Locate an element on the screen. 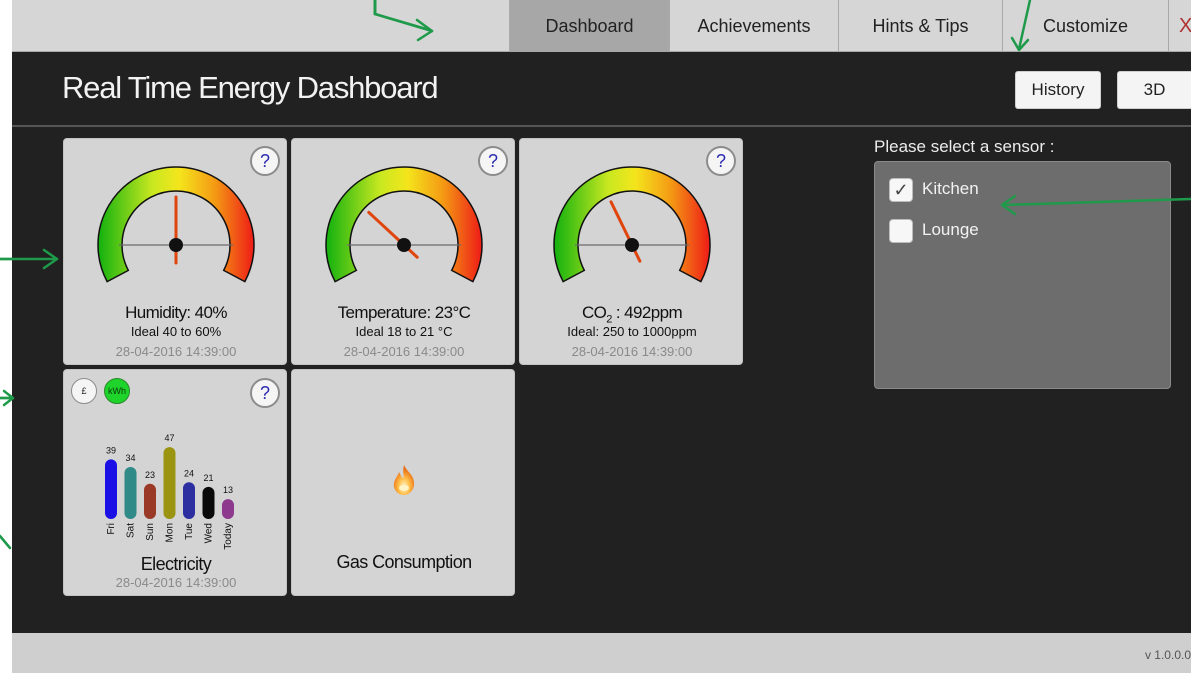 This screenshot has height=673, width=1191. flame-icon is located at coordinates (404, 480).